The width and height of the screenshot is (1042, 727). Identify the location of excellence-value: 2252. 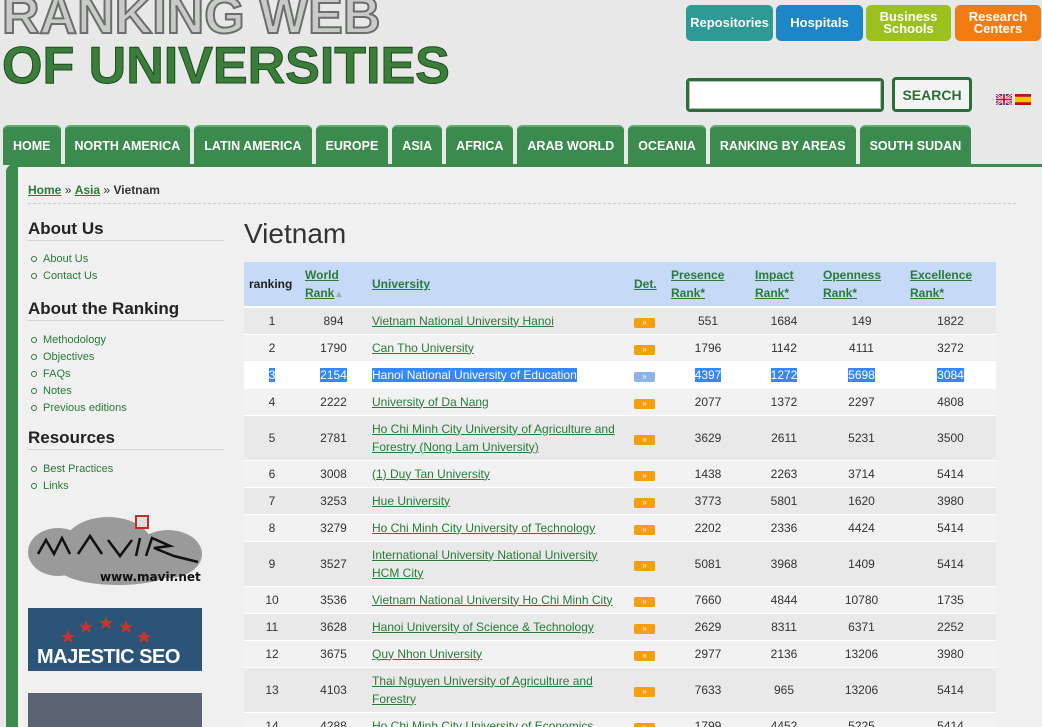
(950, 626).